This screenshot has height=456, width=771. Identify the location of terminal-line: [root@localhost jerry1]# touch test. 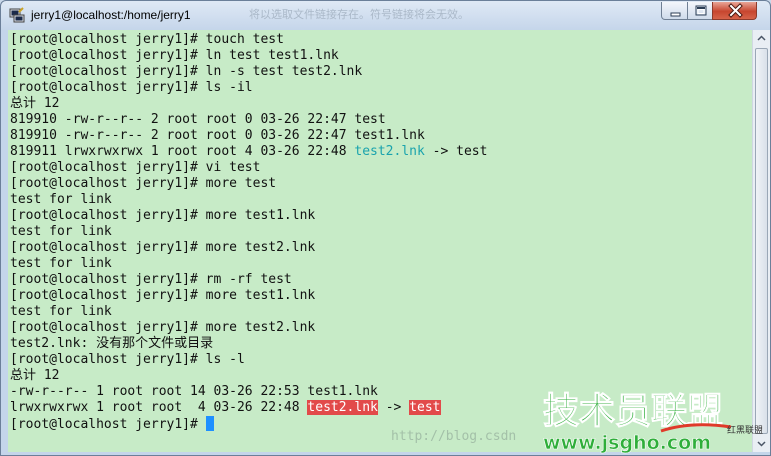
(248, 40).